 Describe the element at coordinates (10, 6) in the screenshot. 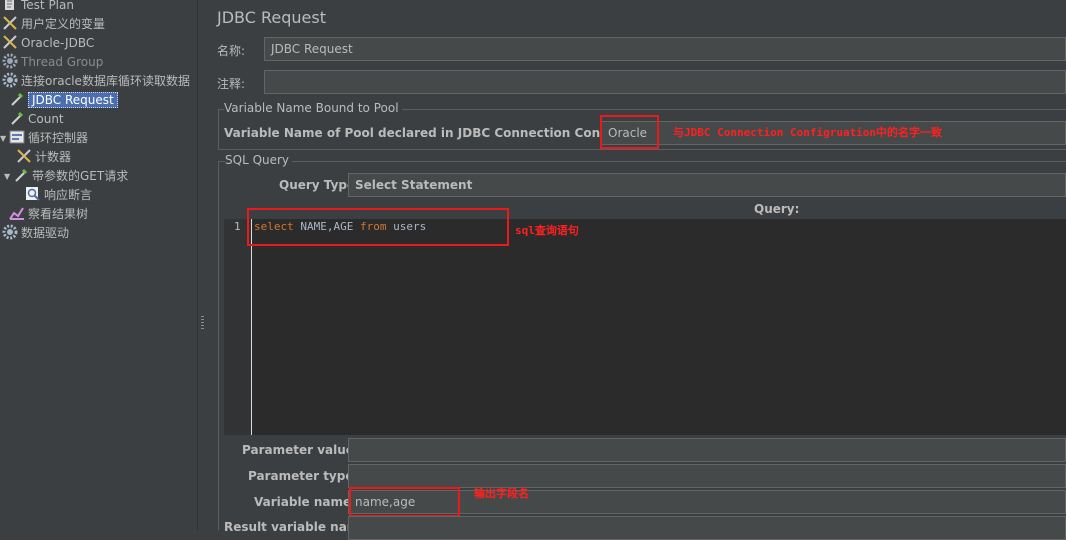

I see `test-plan-icon` at that location.